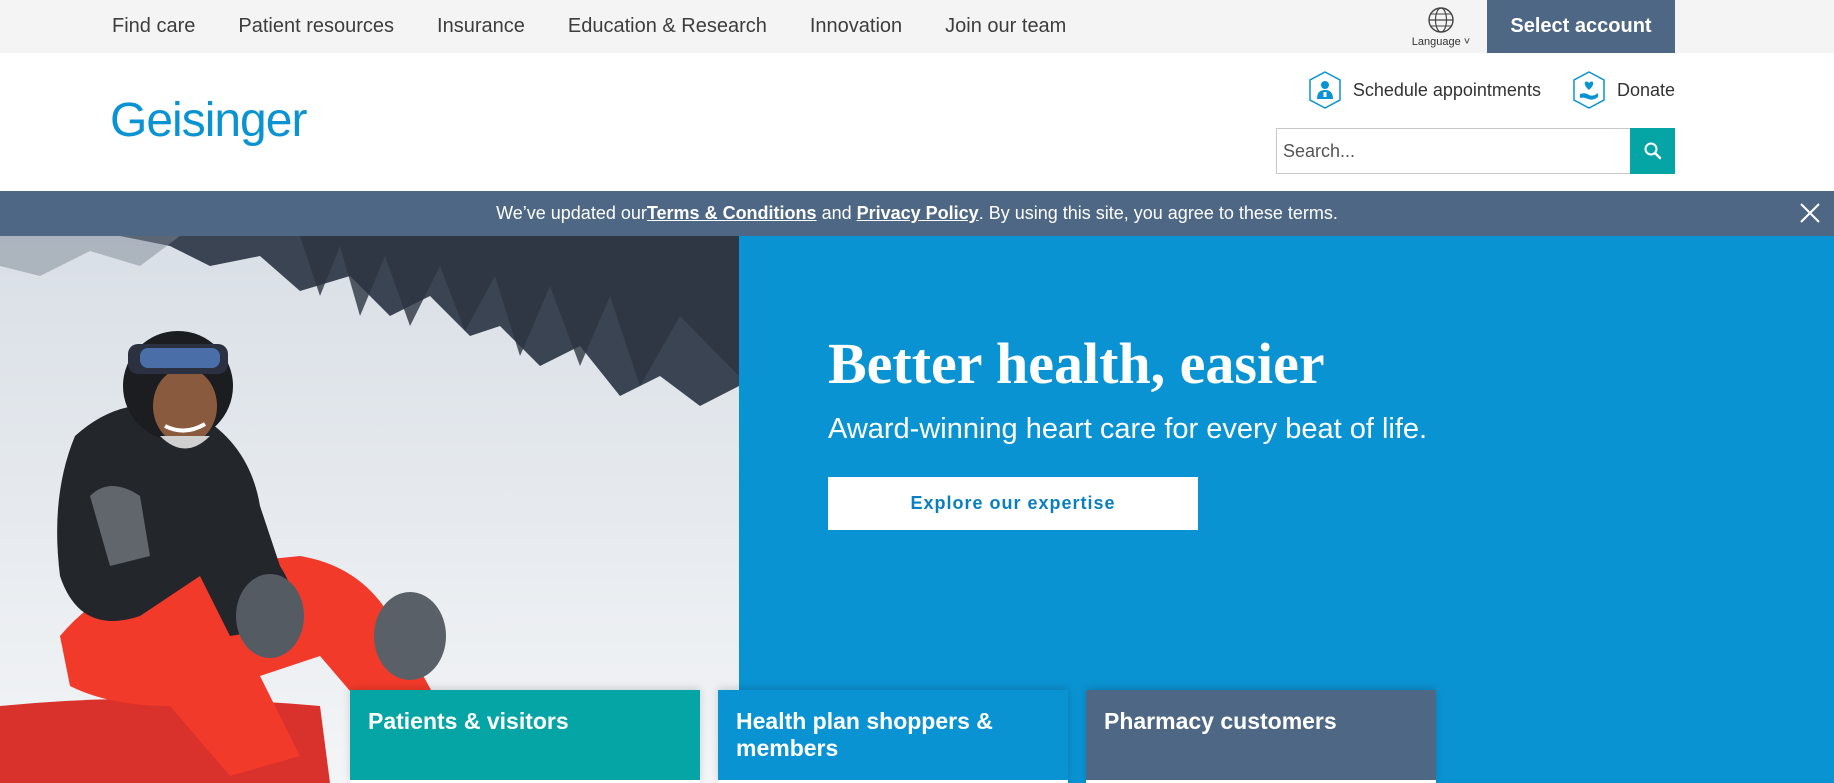 The image size is (1834, 783). I want to click on nav-insurance: Insurance, so click(481, 26).